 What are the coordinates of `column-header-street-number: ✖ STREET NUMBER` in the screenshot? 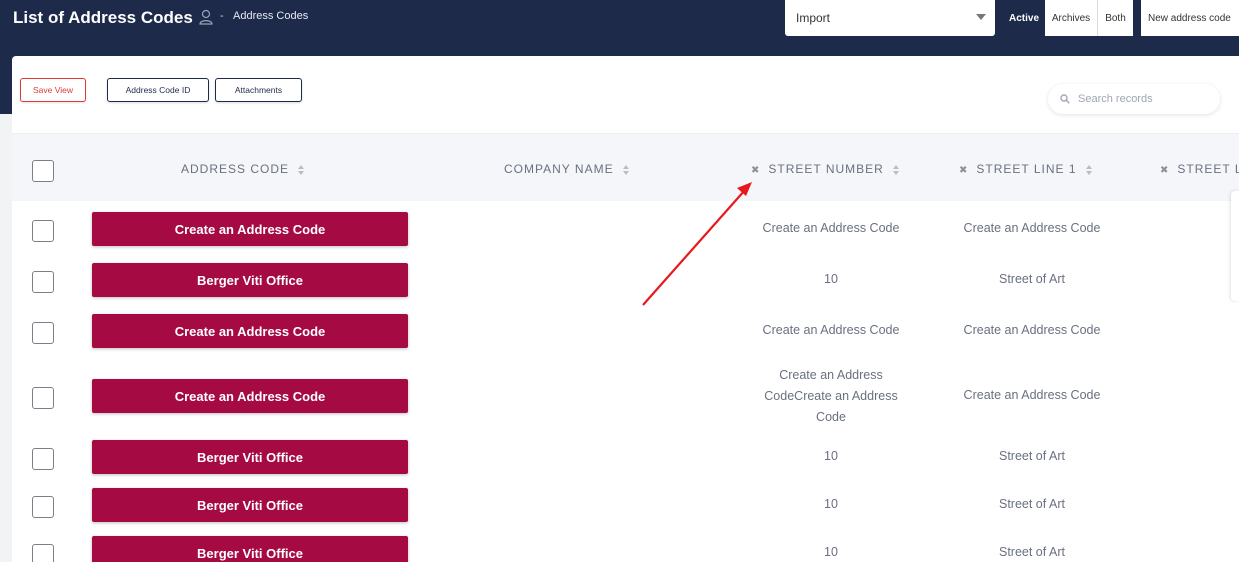 It's located at (825, 169).